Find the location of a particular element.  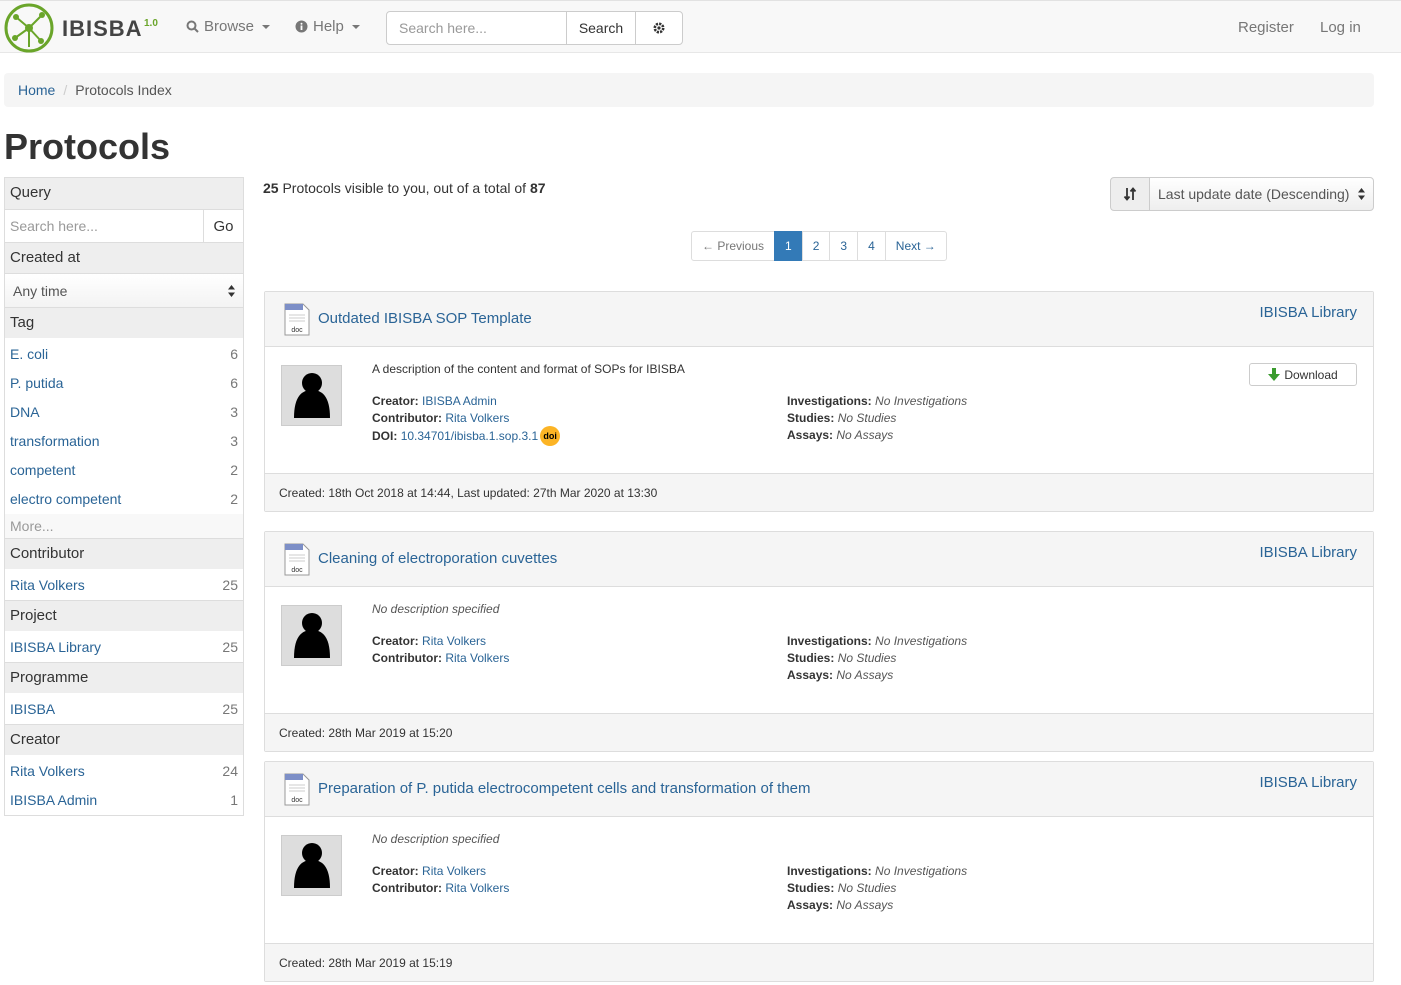

chevron-down-icon is located at coordinates (266, 26).